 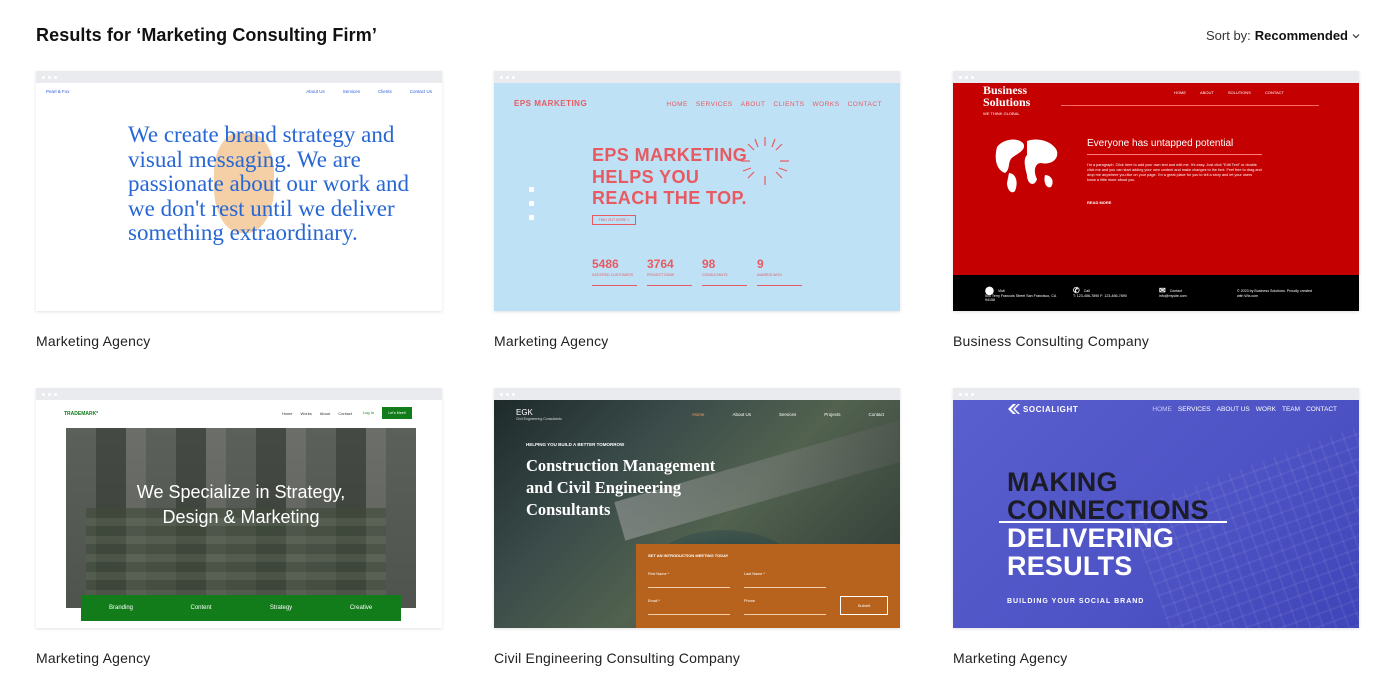 What do you see at coordinates (669, 271) in the screenshot?
I see `stat: 3764 PROJECT DONE` at bounding box center [669, 271].